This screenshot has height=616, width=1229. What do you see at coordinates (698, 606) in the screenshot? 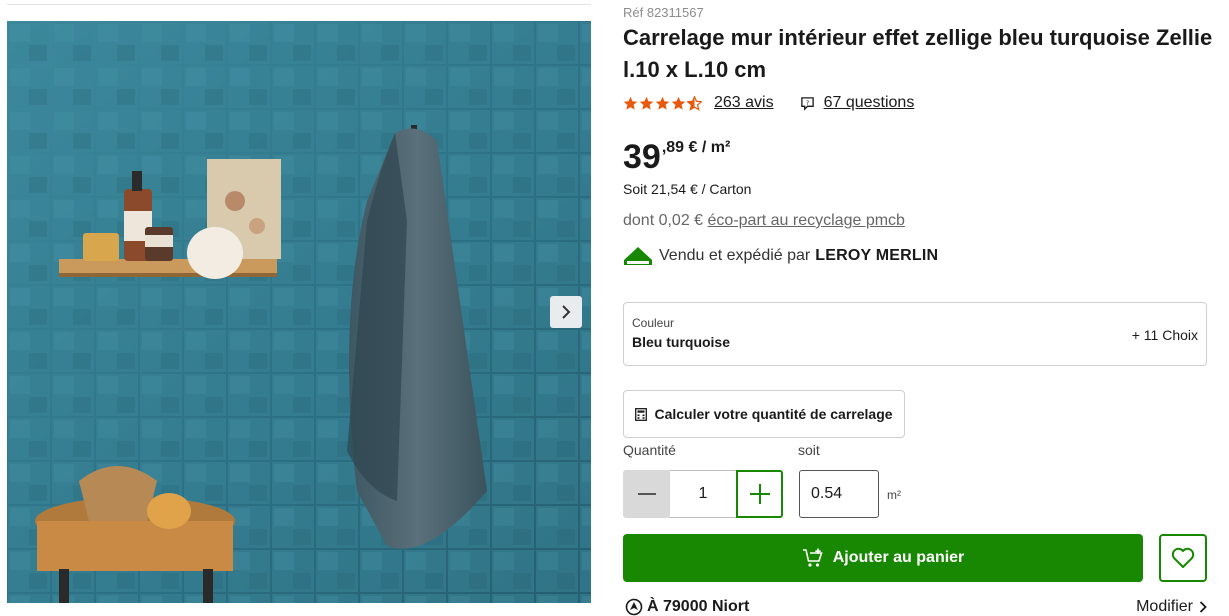
I see `store-label: À 79000 Niort` at bounding box center [698, 606].